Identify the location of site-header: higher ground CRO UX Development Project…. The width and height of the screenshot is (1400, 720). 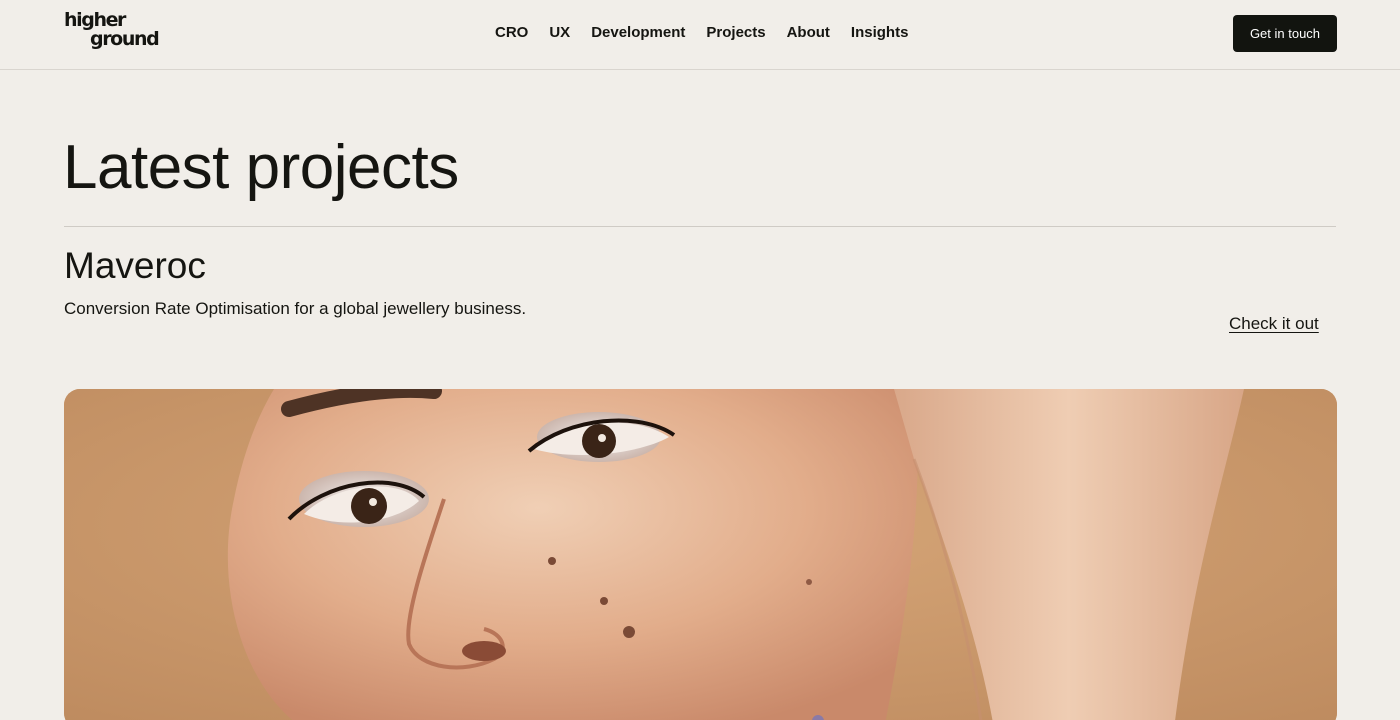
(700, 35).